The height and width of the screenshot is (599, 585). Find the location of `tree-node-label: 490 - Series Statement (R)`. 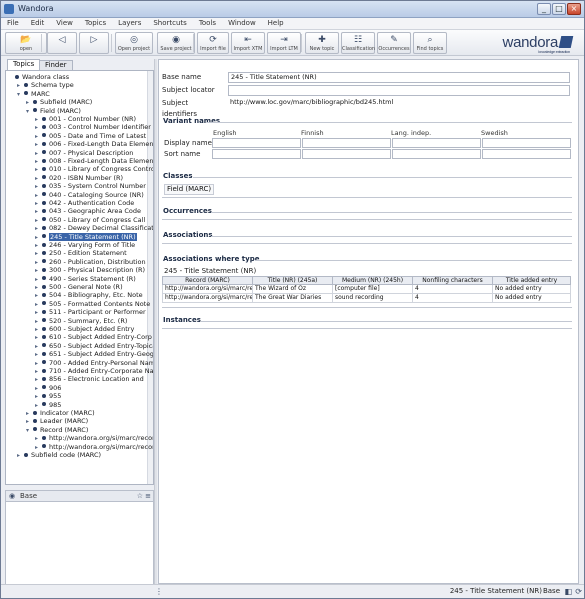

tree-node-label: 490 - Series Statement (R) is located at coordinates (92, 278).